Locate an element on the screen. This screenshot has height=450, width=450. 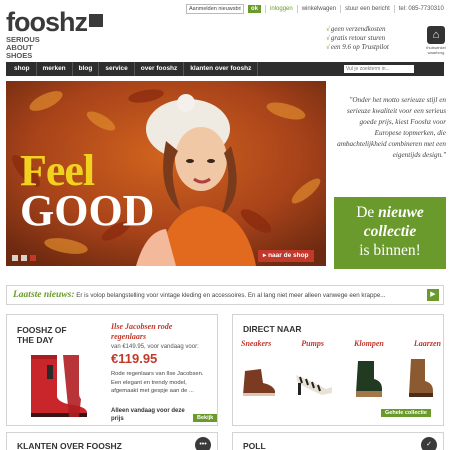
red-rain-boot-image is located at coordinates (57, 386).